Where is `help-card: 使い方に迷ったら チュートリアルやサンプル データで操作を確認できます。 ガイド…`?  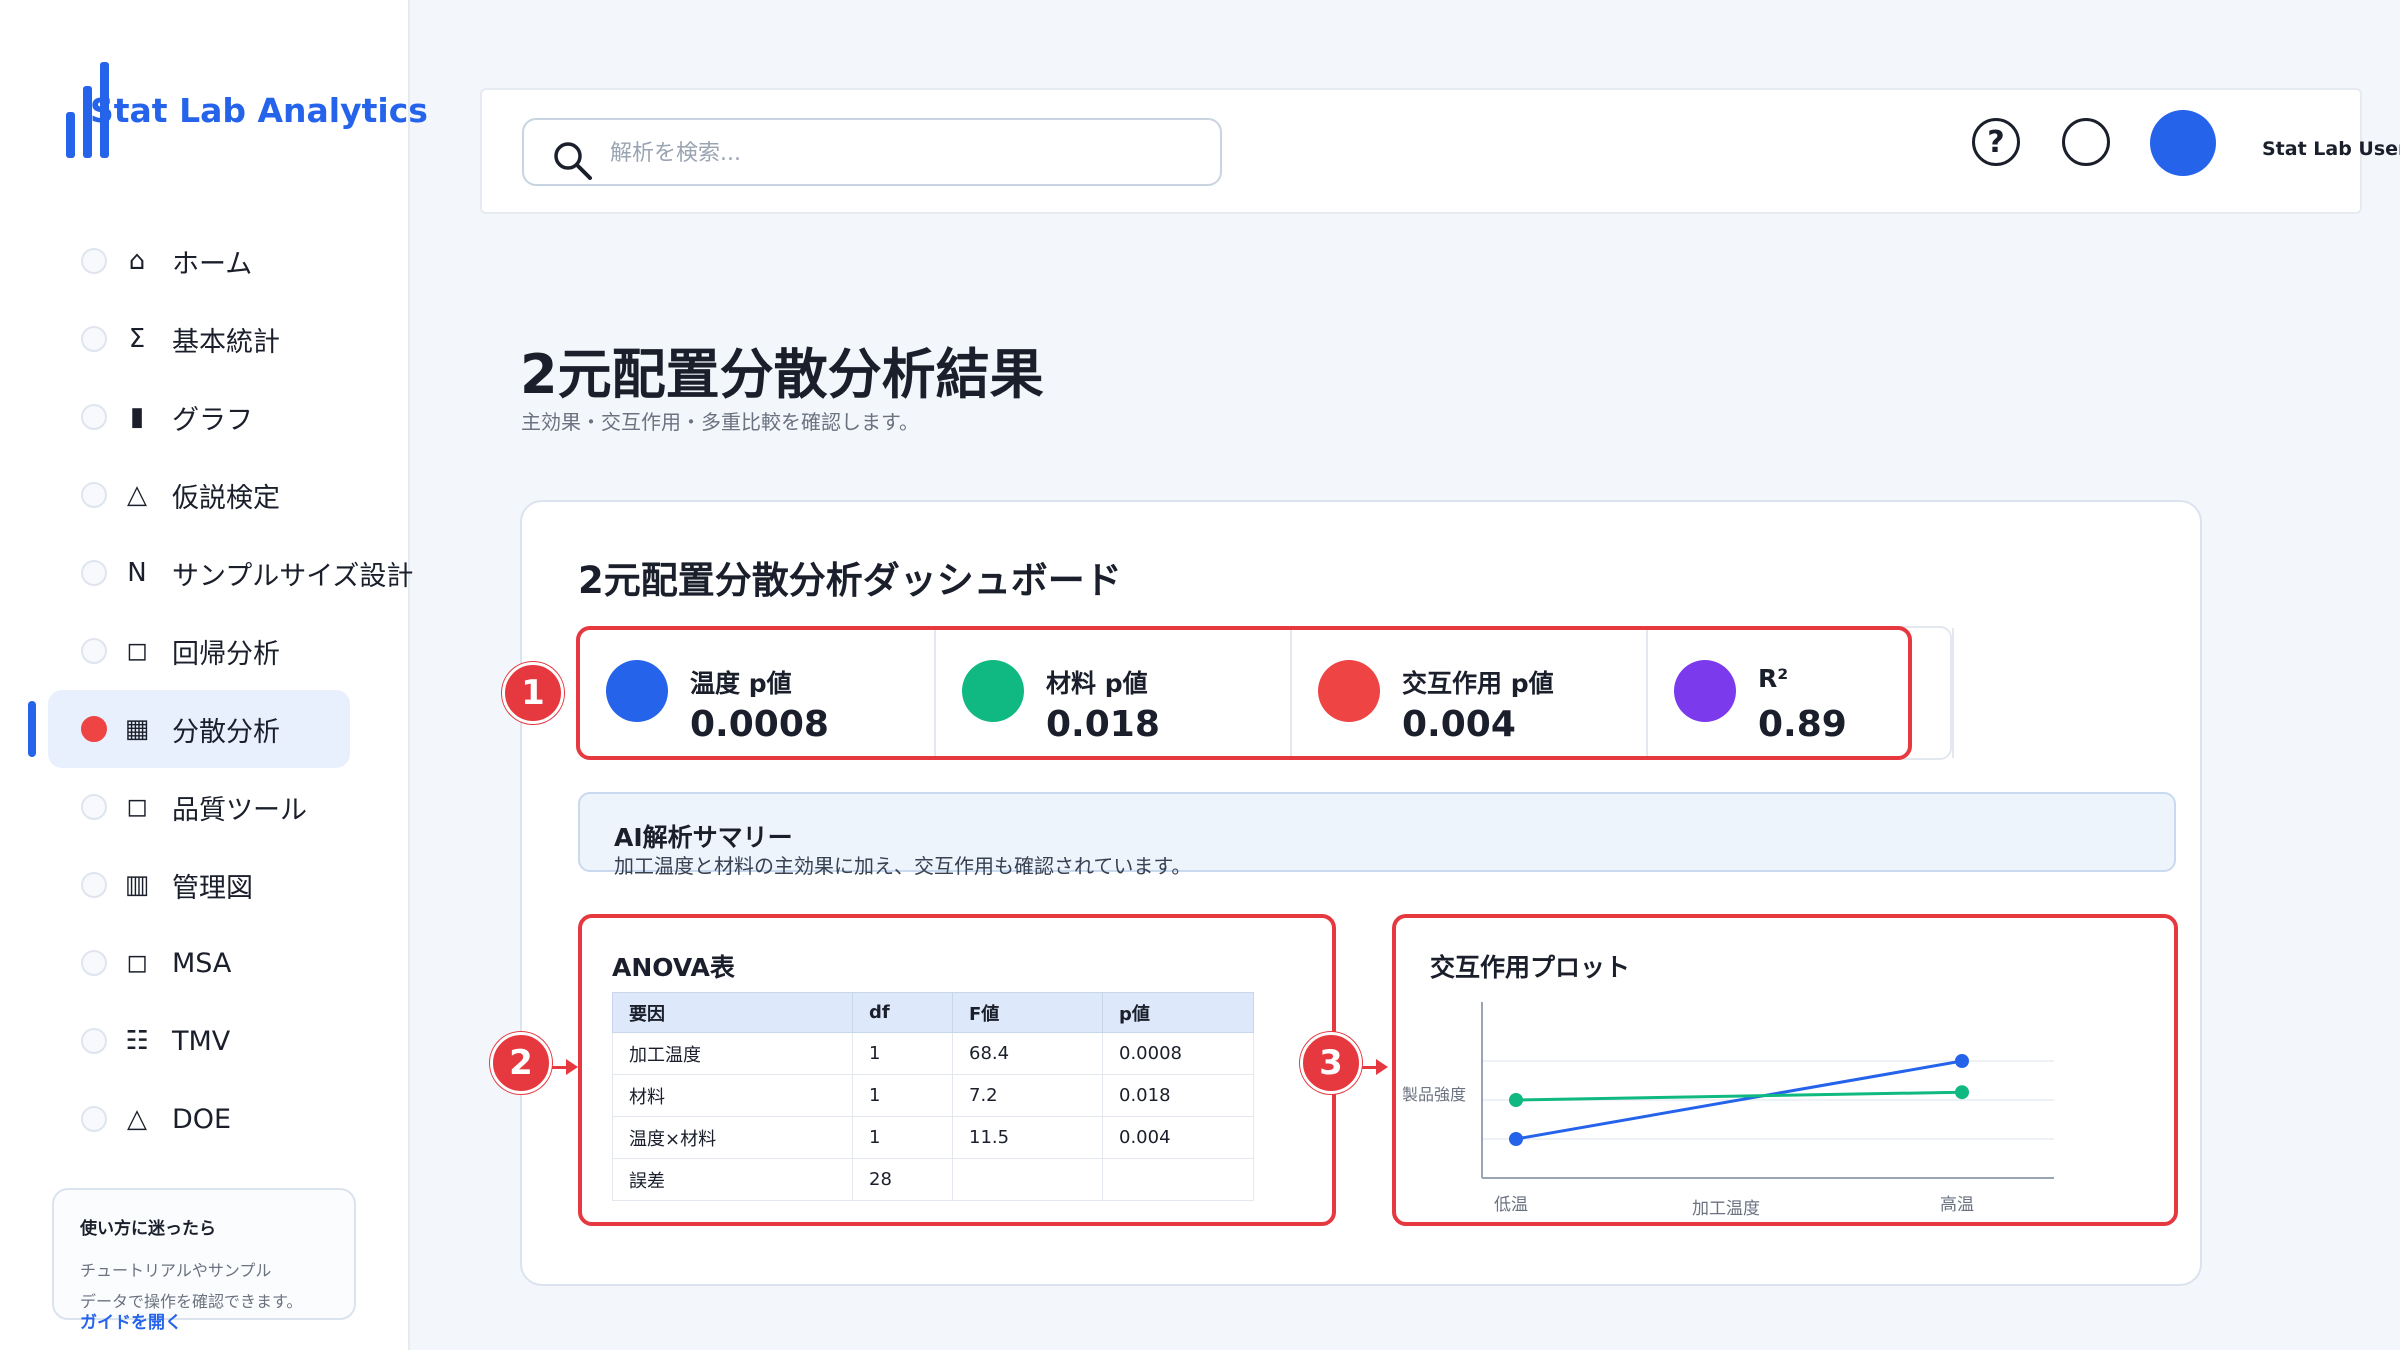
help-card: 使い方に迷ったら チュートリアルやサンプル データで操作を確認できます。 ガイド… is located at coordinates (204, 1260).